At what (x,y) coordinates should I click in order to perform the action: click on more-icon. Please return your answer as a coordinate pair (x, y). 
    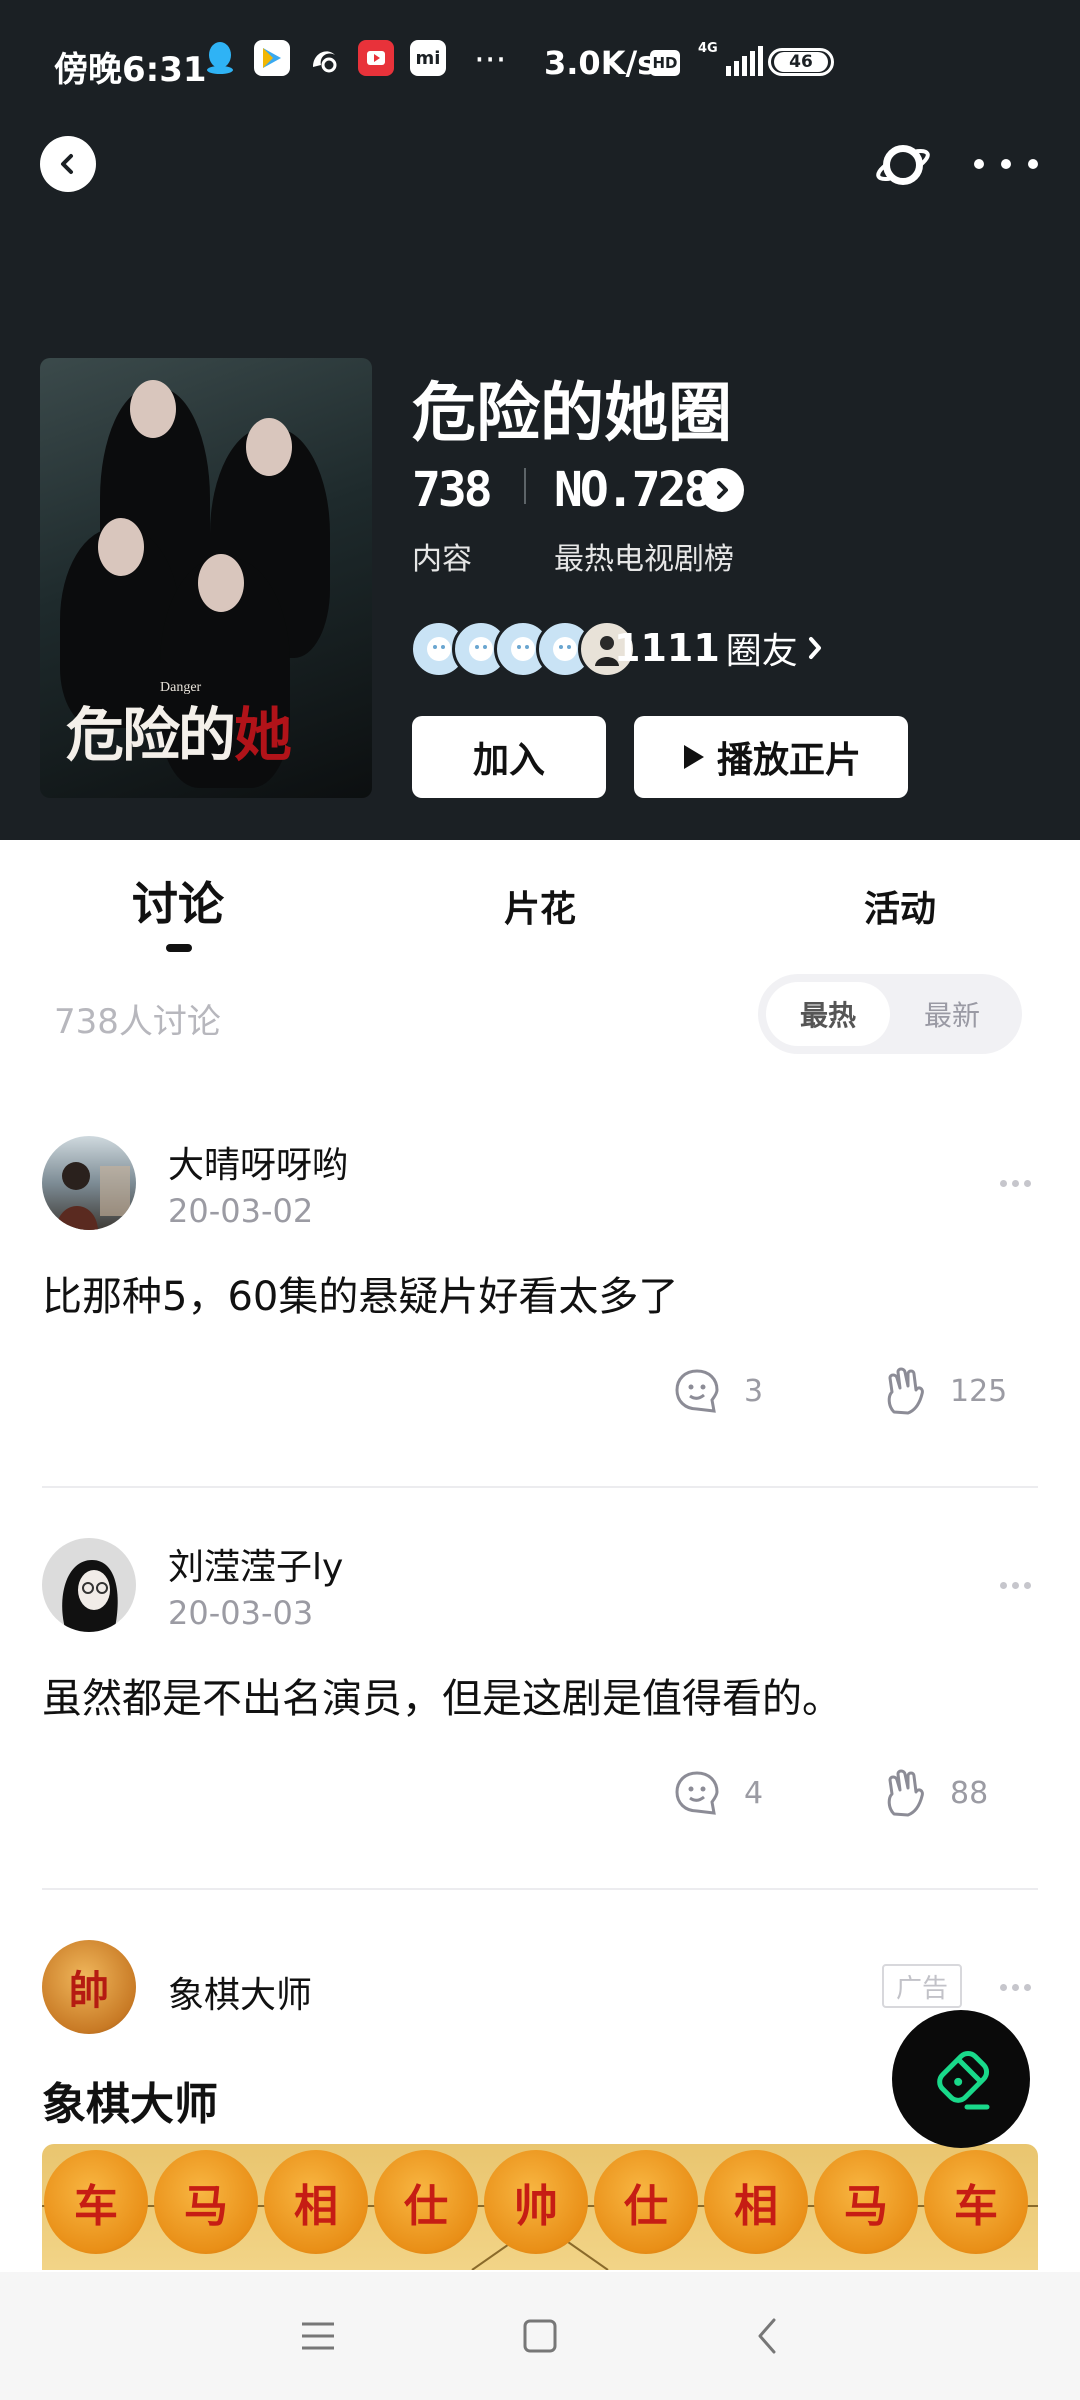
    Looking at the image, I should click on (1006, 164).